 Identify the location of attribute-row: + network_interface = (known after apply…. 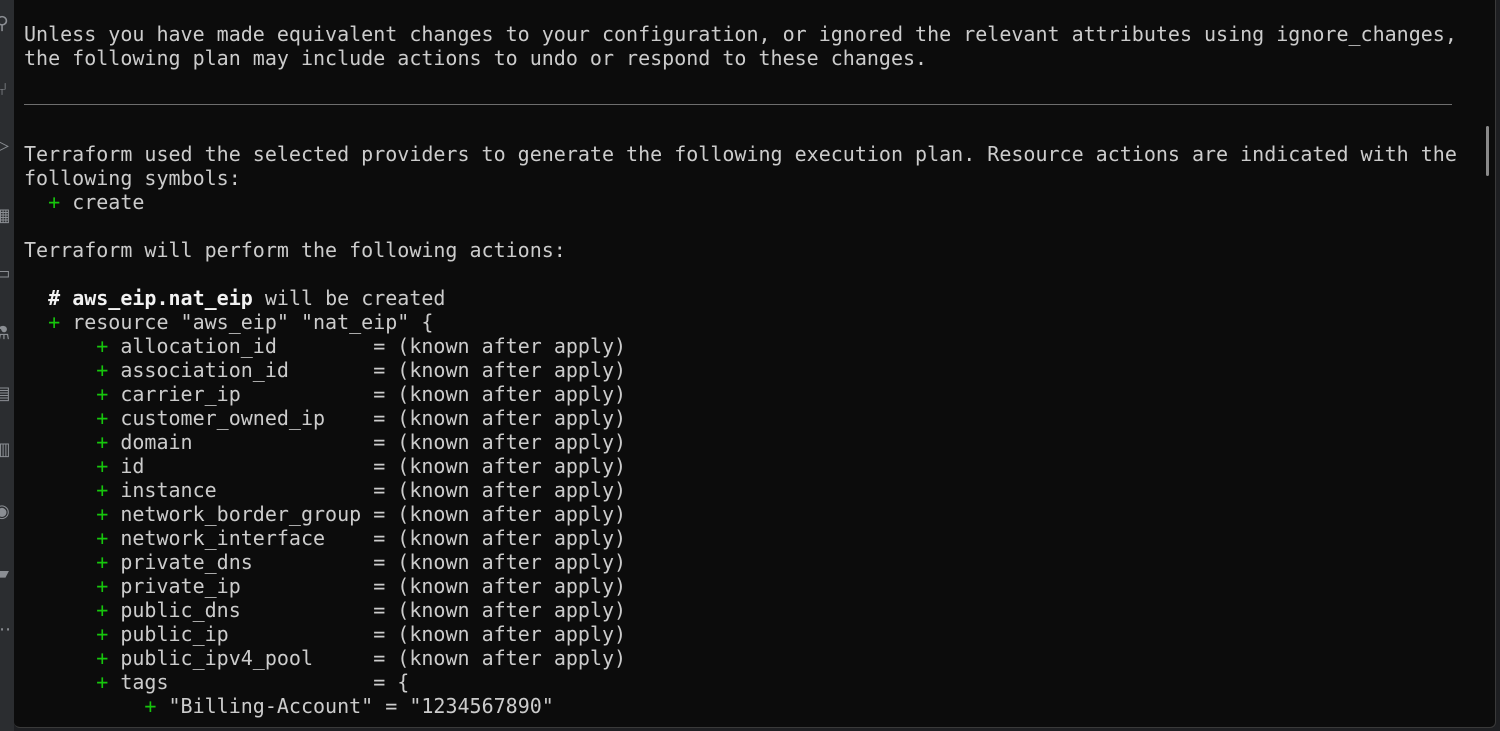
(744, 538).